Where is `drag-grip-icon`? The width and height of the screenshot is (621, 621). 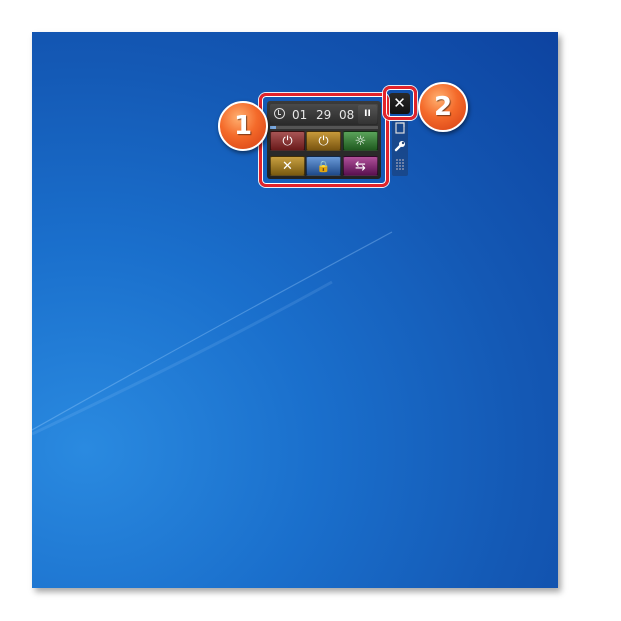
drag-grip-icon is located at coordinates (400, 164).